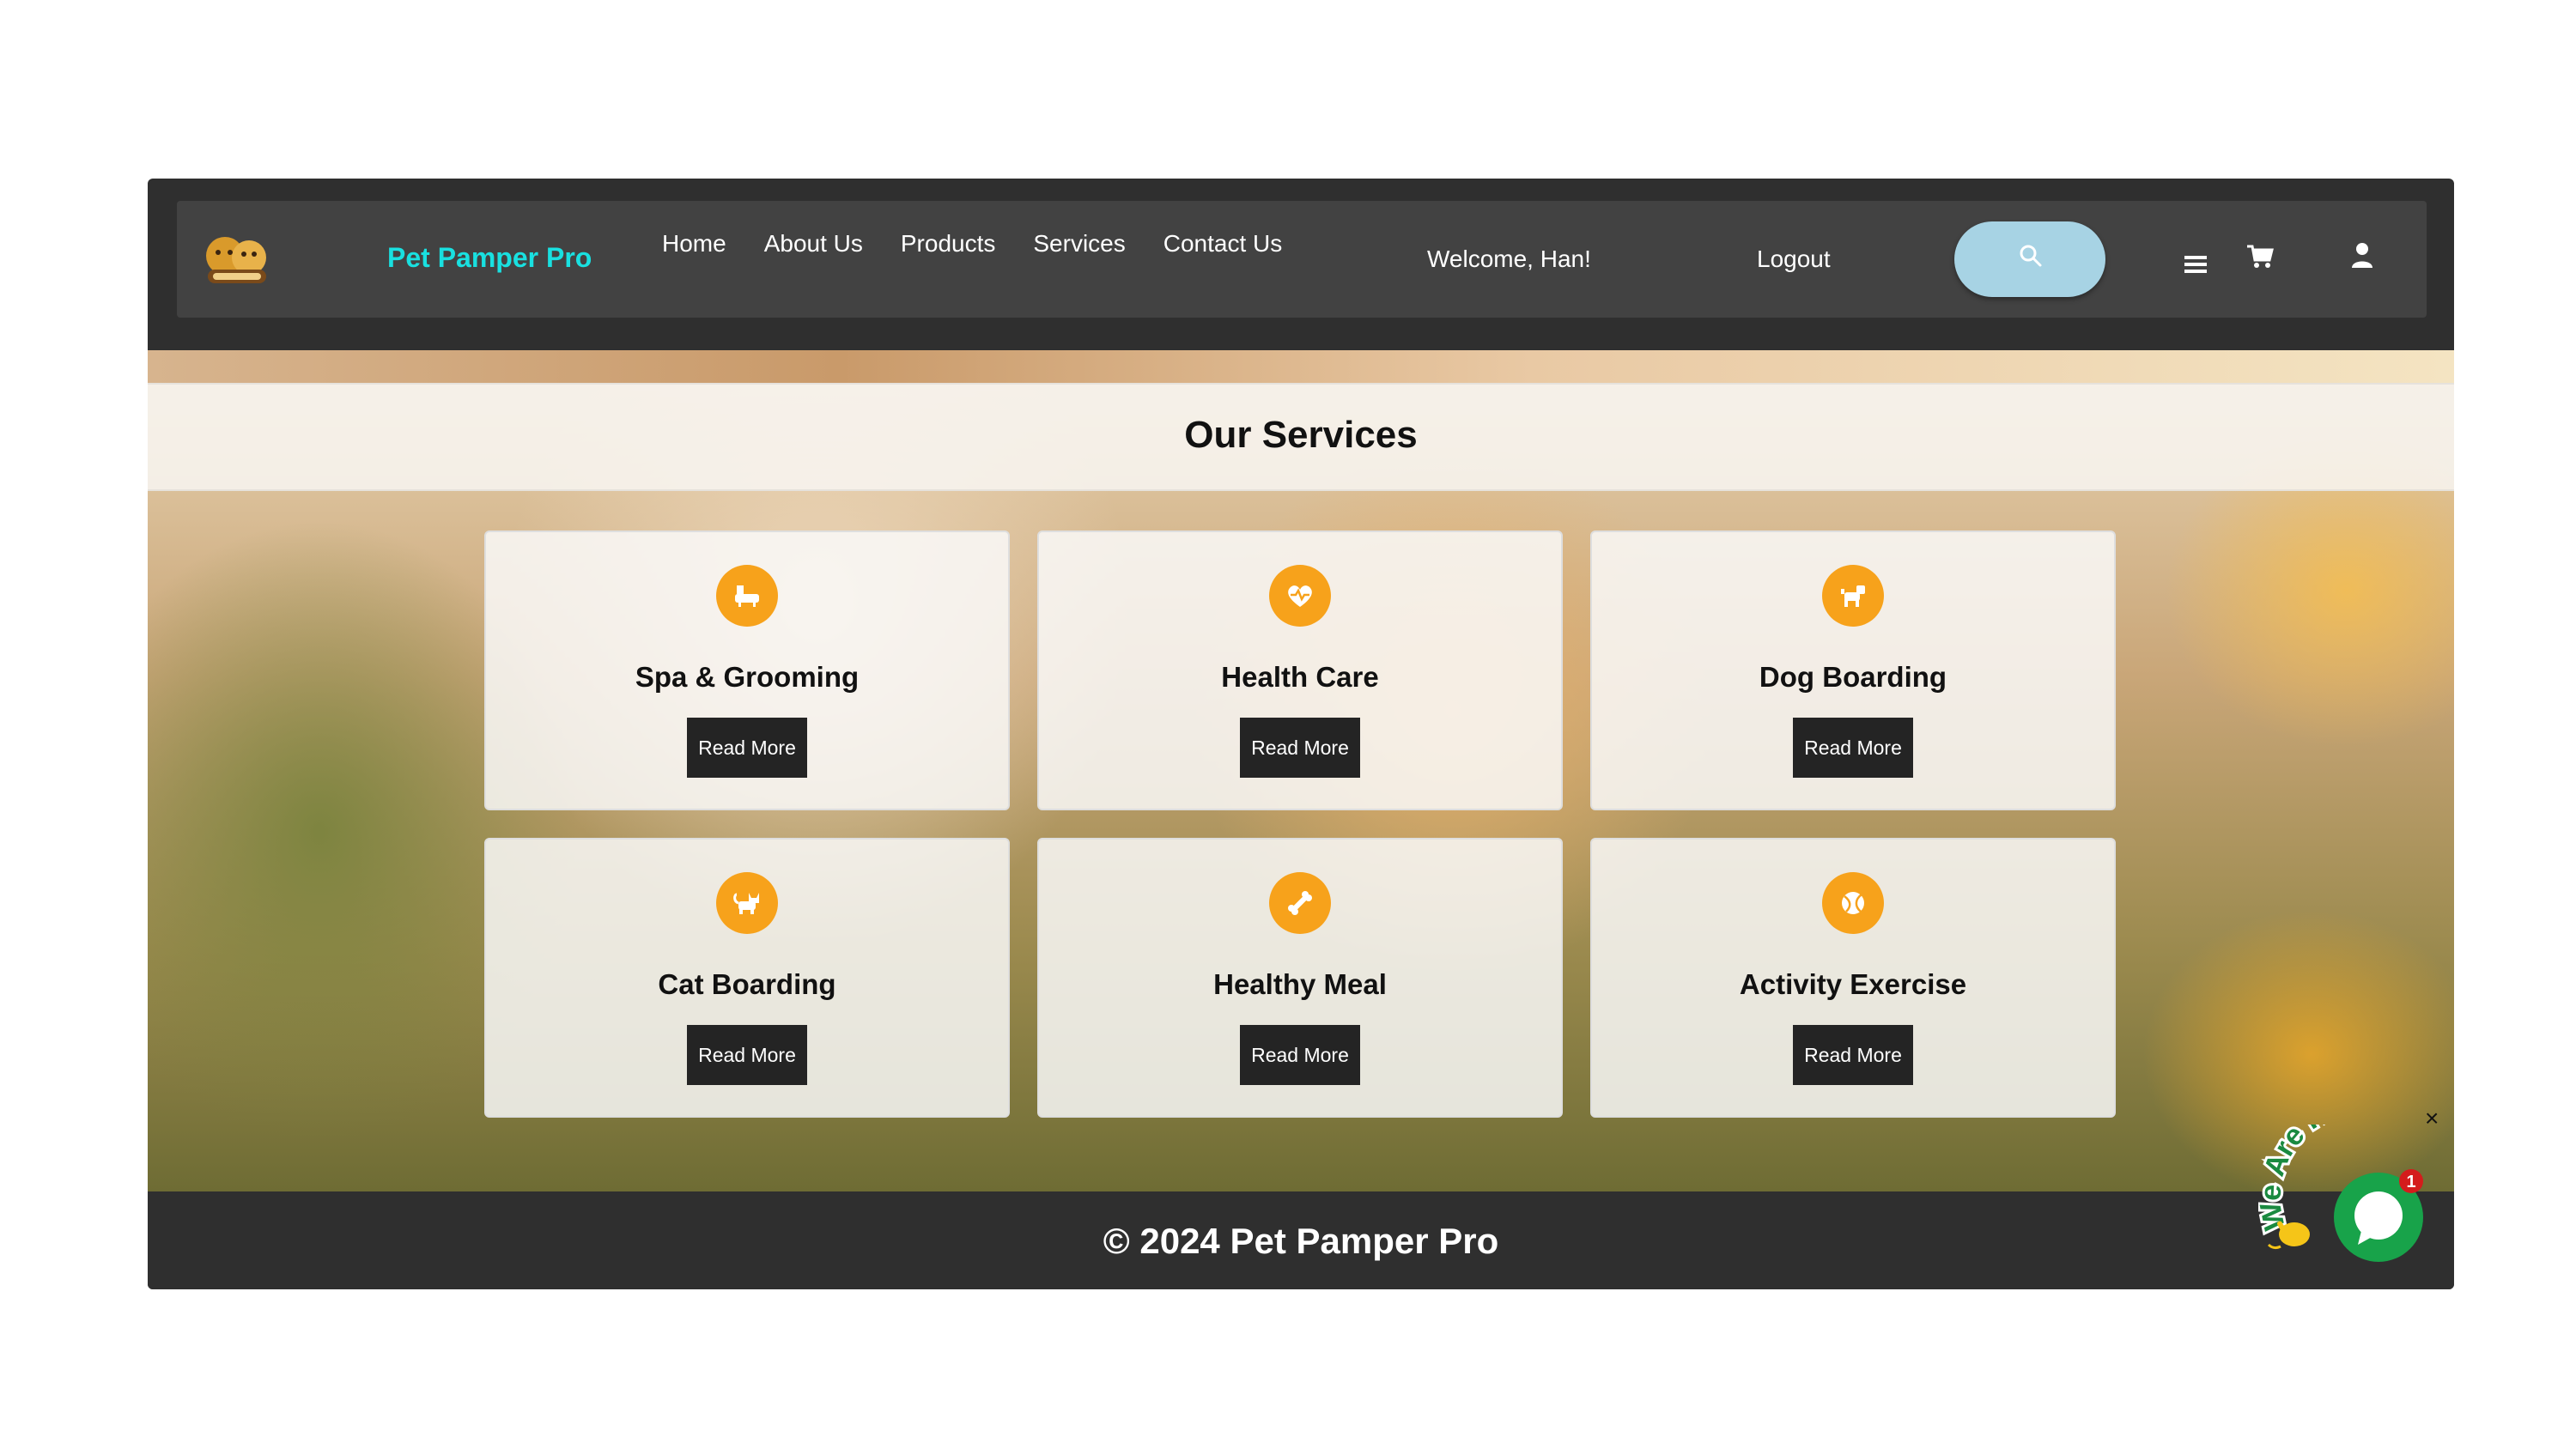 This screenshot has height=1449, width=2576. I want to click on service-card-activity-exercise: Activity Exercise Read More, so click(1853, 978).